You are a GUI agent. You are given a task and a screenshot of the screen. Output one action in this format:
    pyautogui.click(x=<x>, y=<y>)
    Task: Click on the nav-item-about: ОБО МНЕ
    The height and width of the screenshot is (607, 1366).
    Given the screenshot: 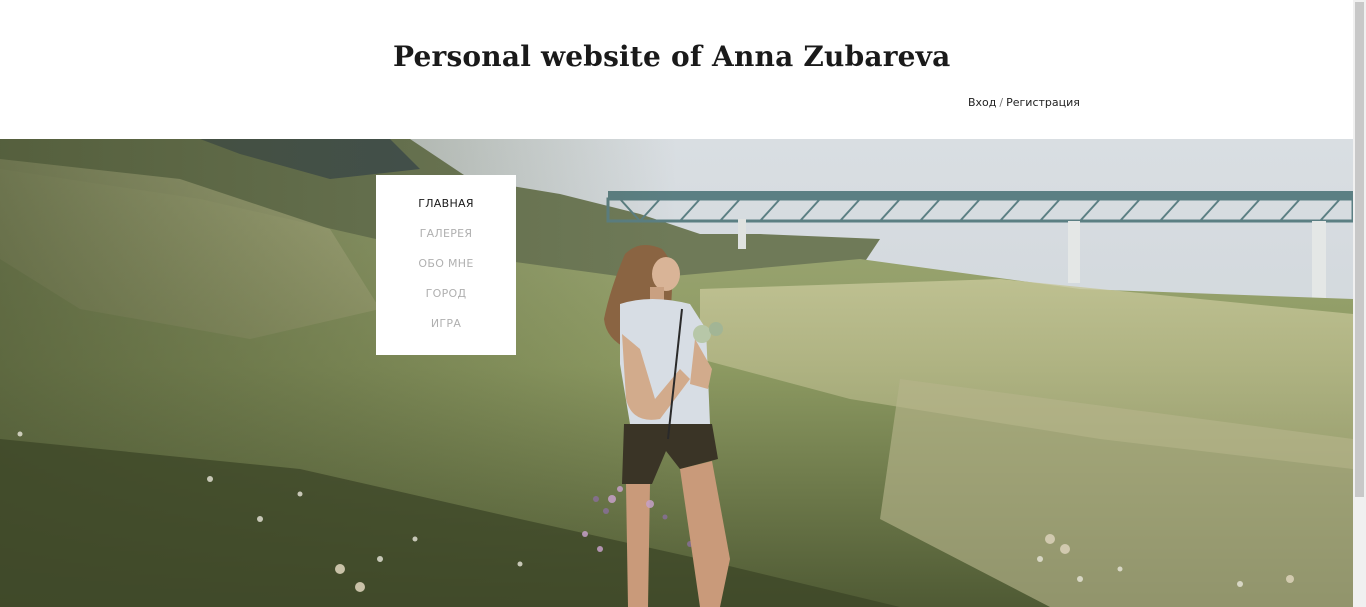 What is the action you would take?
    pyautogui.click(x=446, y=268)
    